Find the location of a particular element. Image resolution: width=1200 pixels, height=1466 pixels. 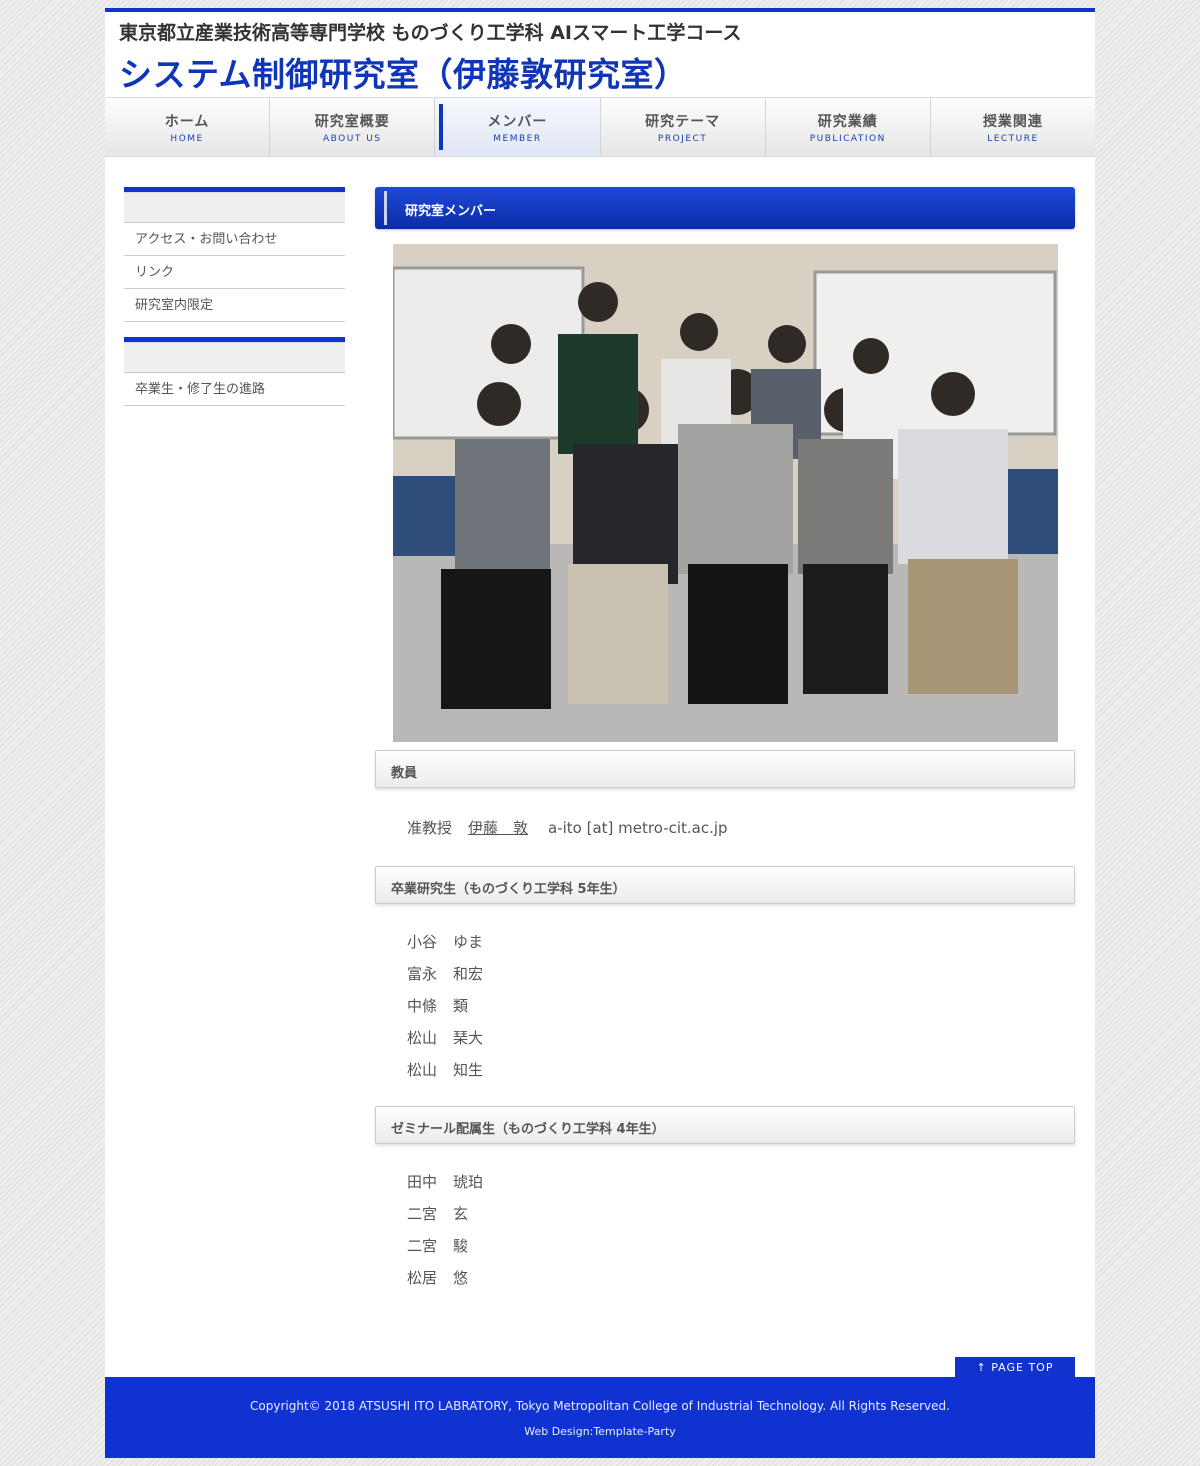

nav-lecture: 授業関連 LECTURE is located at coordinates (1013, 127).